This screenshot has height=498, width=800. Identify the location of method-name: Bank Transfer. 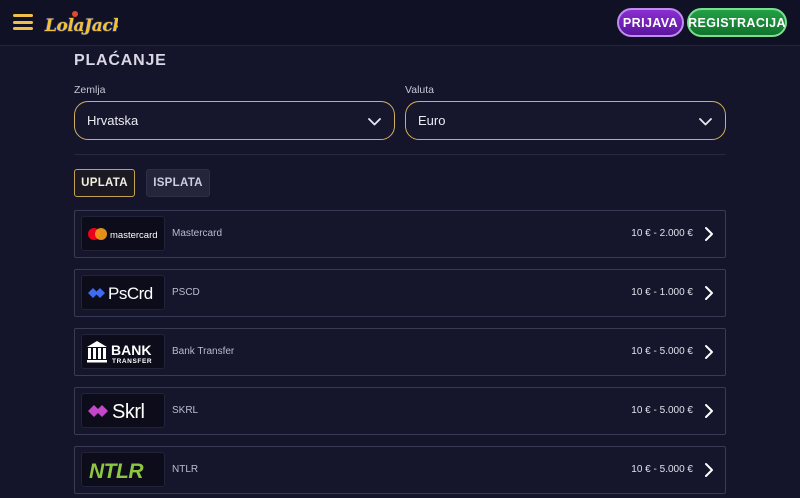
(203, 351).